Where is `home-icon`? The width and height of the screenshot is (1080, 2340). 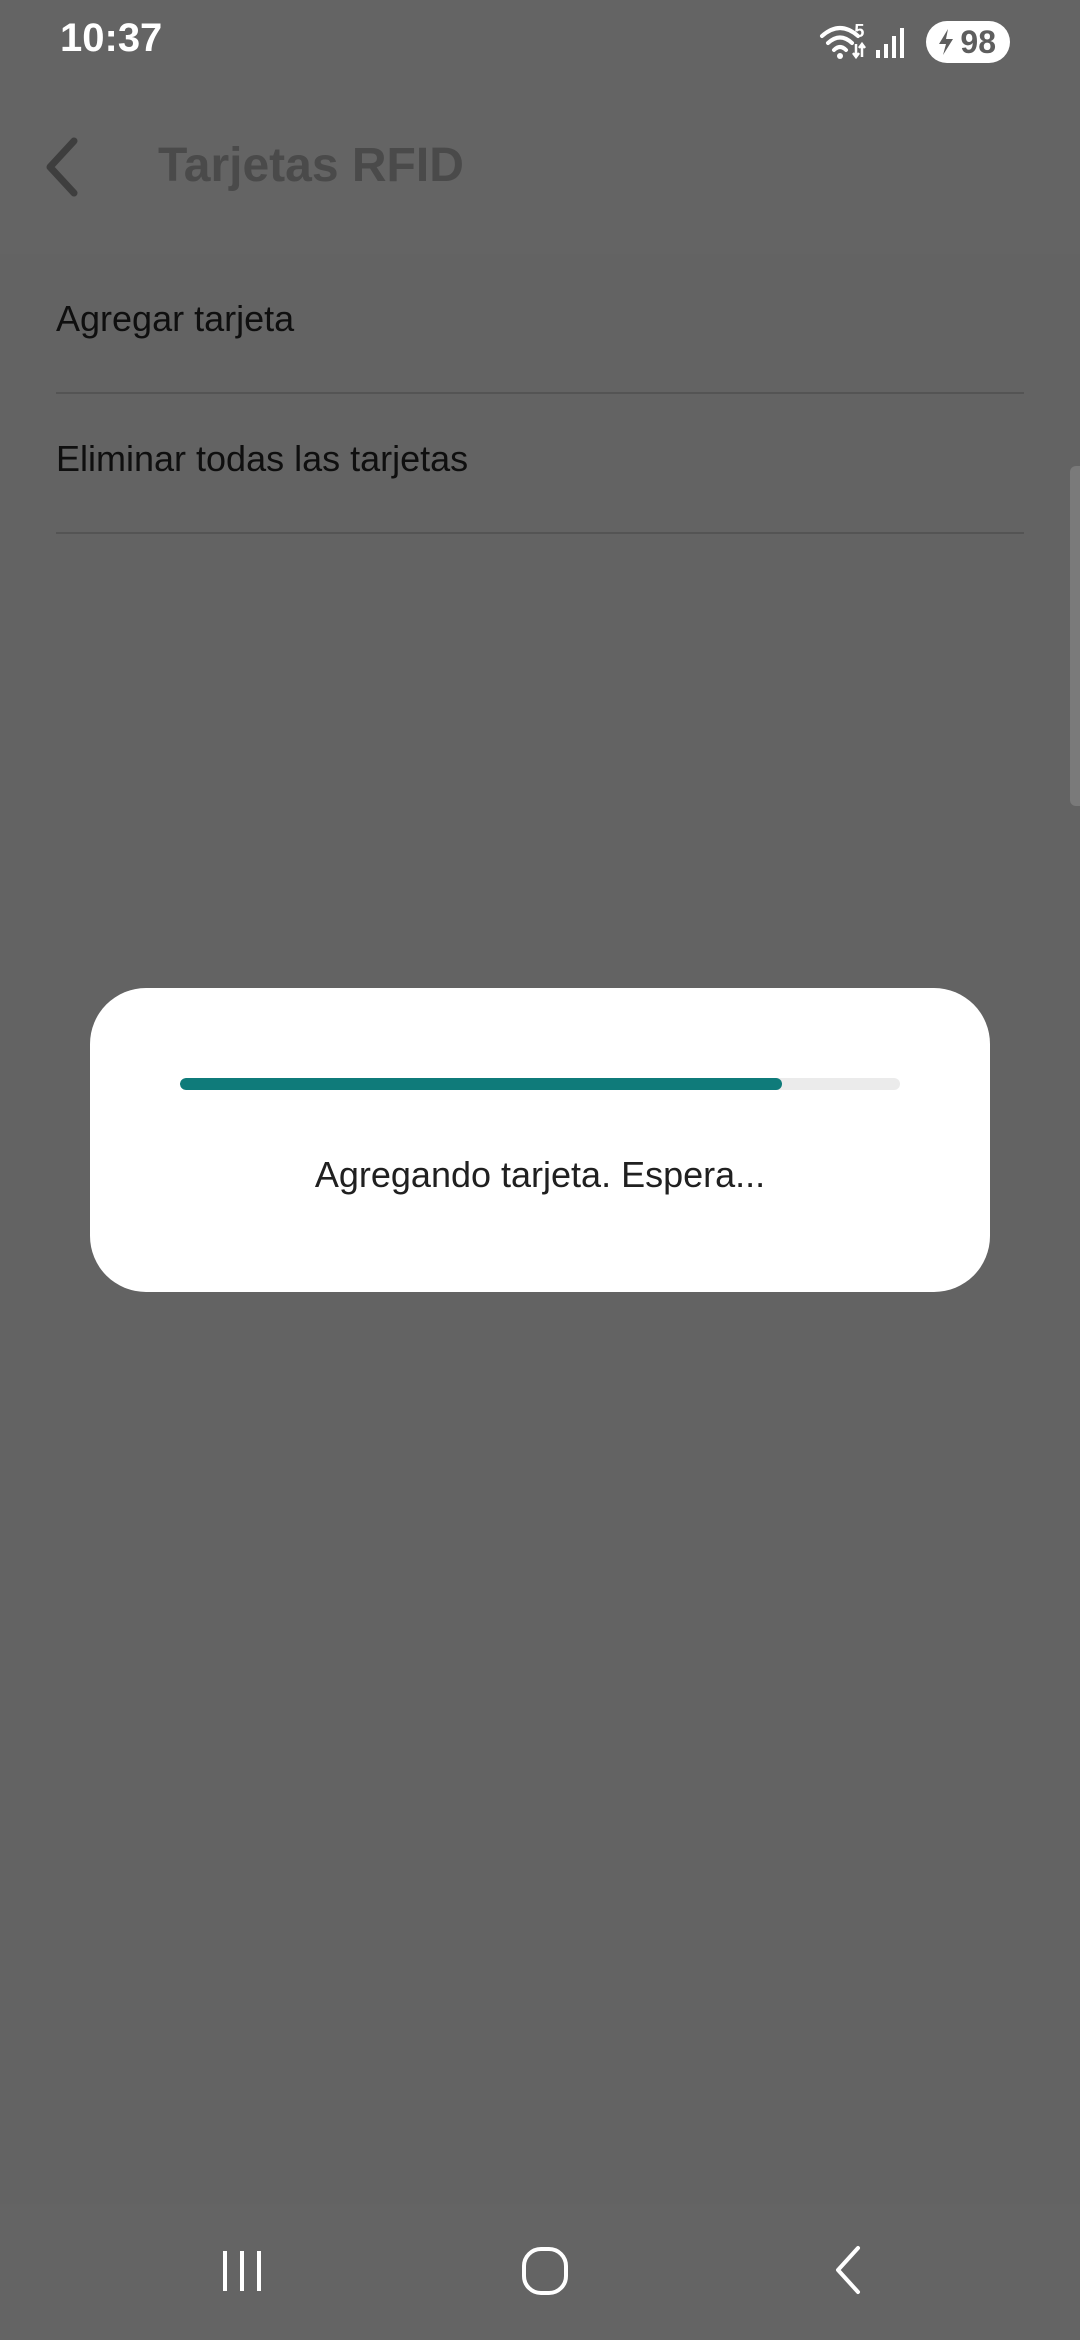
home-icon is located at coordinates (545, 2272).